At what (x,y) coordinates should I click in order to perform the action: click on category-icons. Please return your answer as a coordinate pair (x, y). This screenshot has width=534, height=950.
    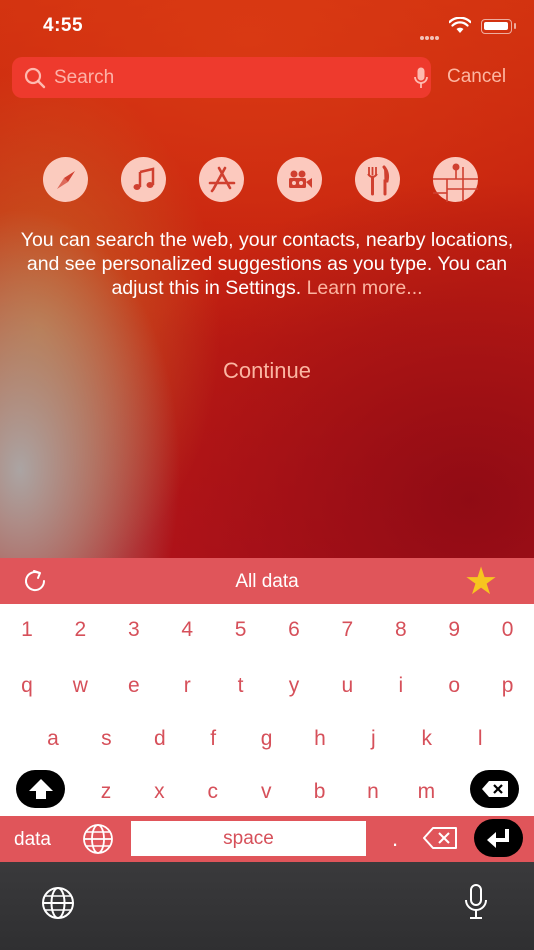
    Looking at the image, I should click on (268, 180).